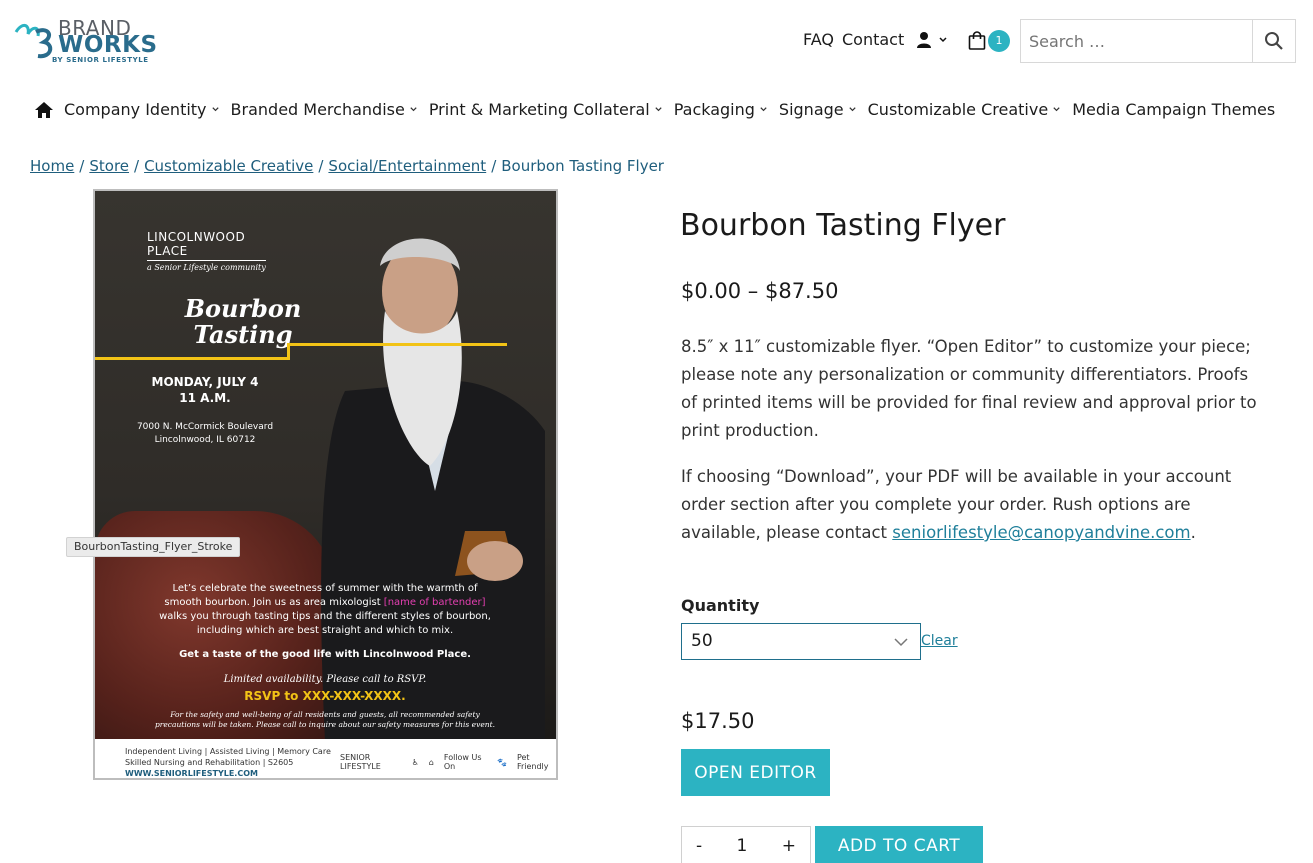 The width and height of the screenshot is (1313, 863). What do you see at coordinates (873, 39) in the screenshot?
I see `contact-link: Contact` at bounding box center [873, 39].